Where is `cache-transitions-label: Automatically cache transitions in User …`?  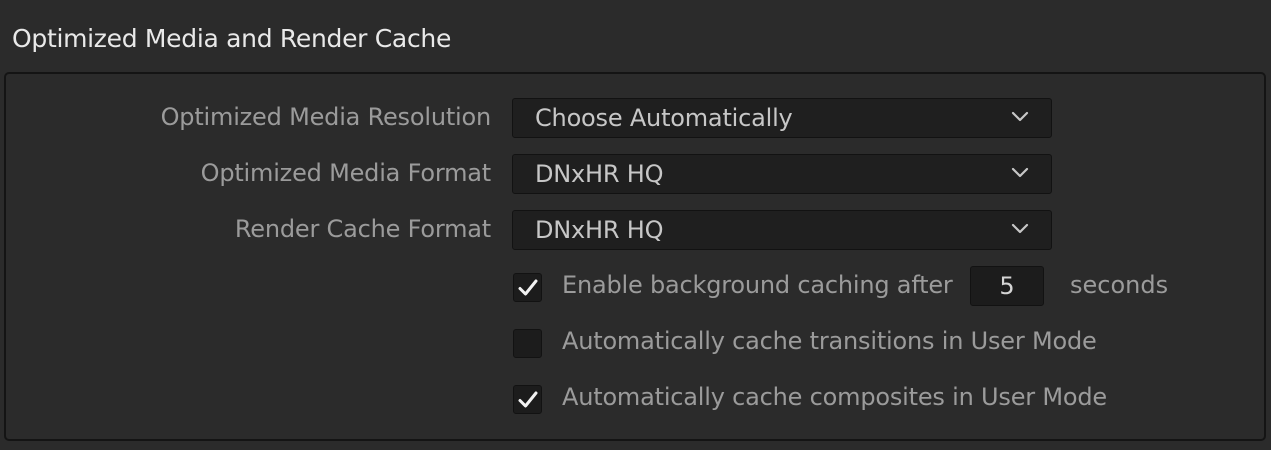
cache-transitions-label: Automatically cache transitions in User … is located at coordinates (829, 341).